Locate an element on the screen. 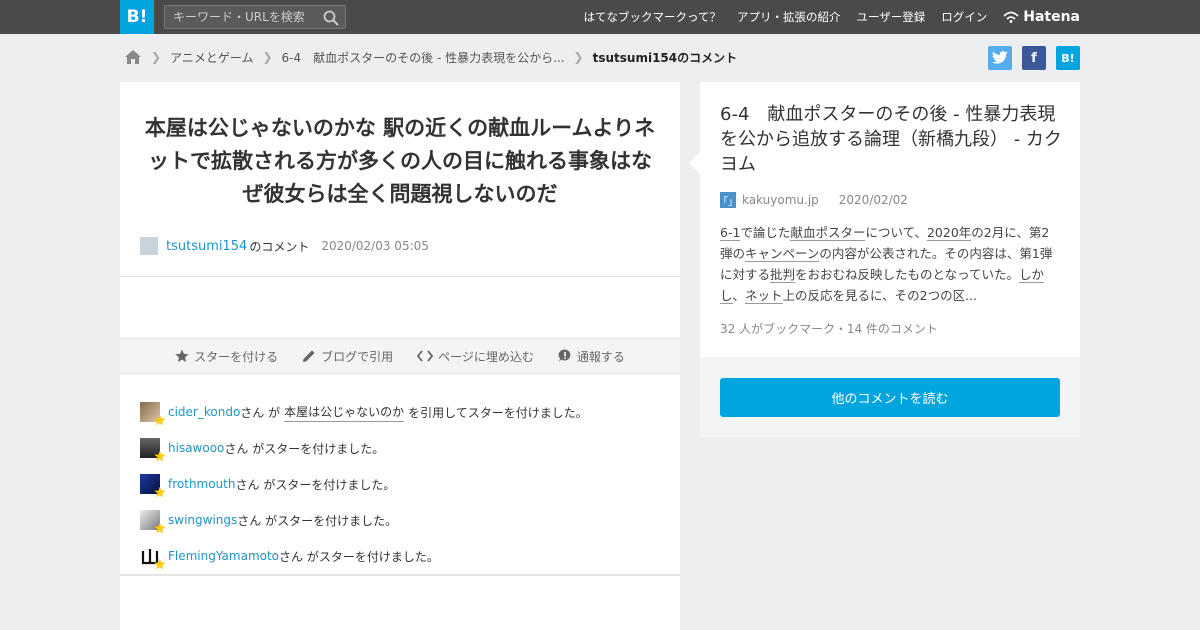 The height and width of the screenshot is (630, 1200). list-item: ★ frothmouth さん がスターを付けました。 is located at coordinates (400, 484).